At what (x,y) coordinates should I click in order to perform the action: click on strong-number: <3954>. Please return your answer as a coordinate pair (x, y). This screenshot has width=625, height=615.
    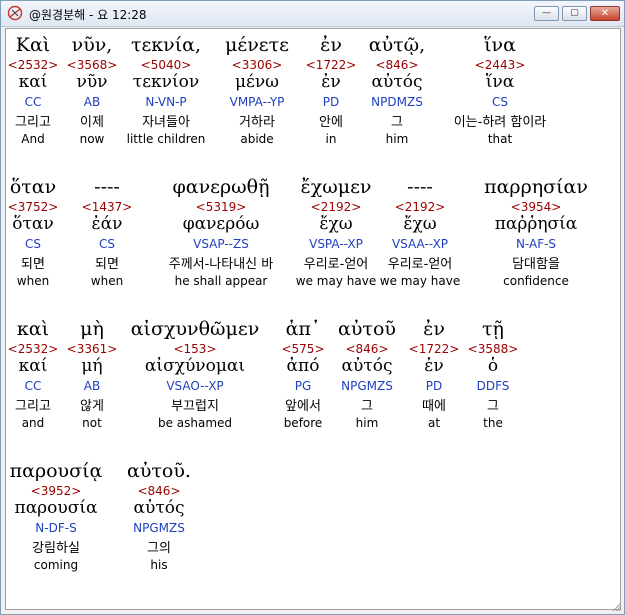
    Looking at the image, I should click on (536, 207).